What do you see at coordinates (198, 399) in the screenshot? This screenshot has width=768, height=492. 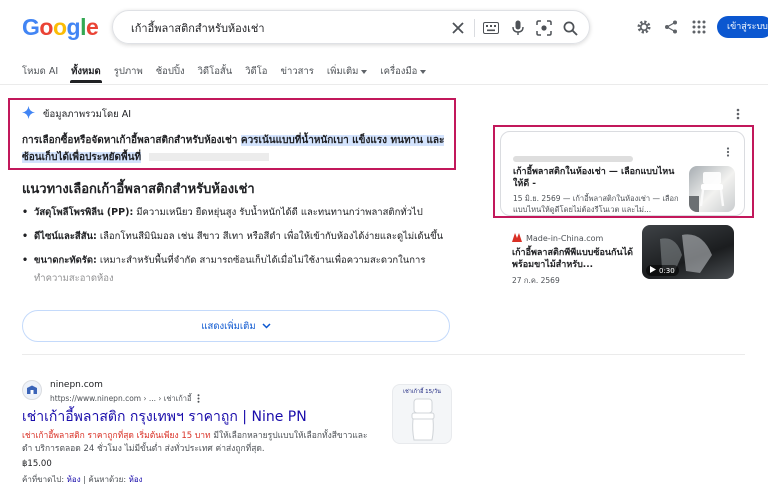 I see `result-more-icon` at bounding box center [198, 399].